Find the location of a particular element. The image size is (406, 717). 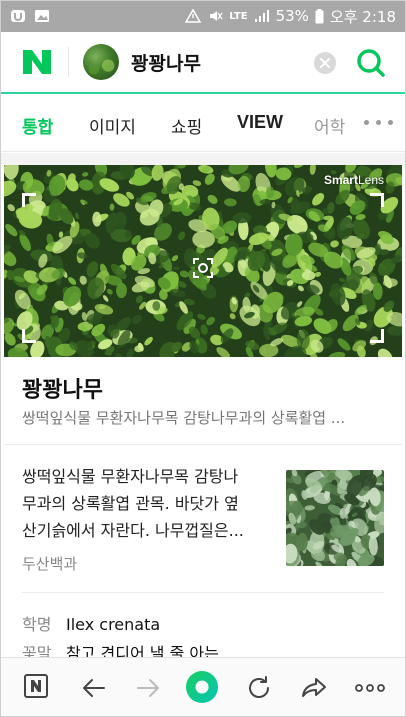

more-button is located at coordinates (370, 688).